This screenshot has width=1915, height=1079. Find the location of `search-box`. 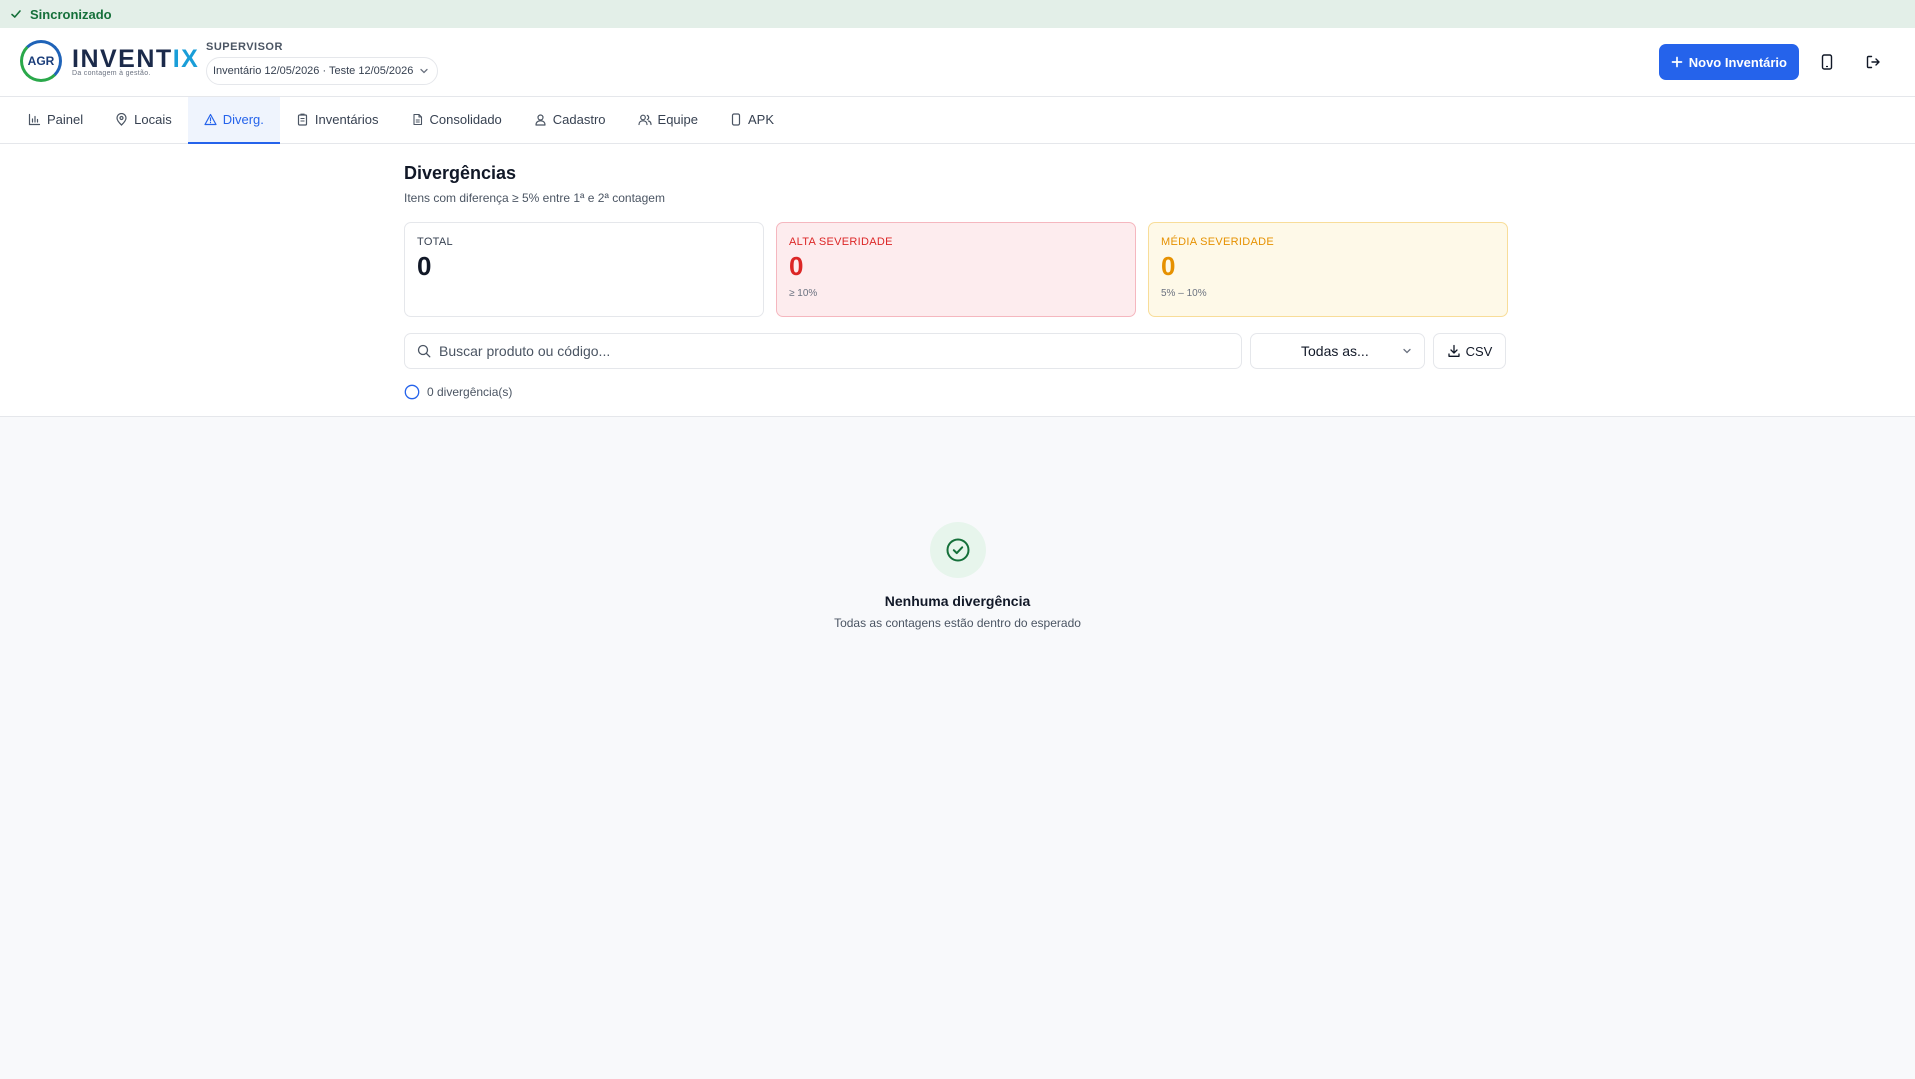

search-box is located at coordinates (823, 351).